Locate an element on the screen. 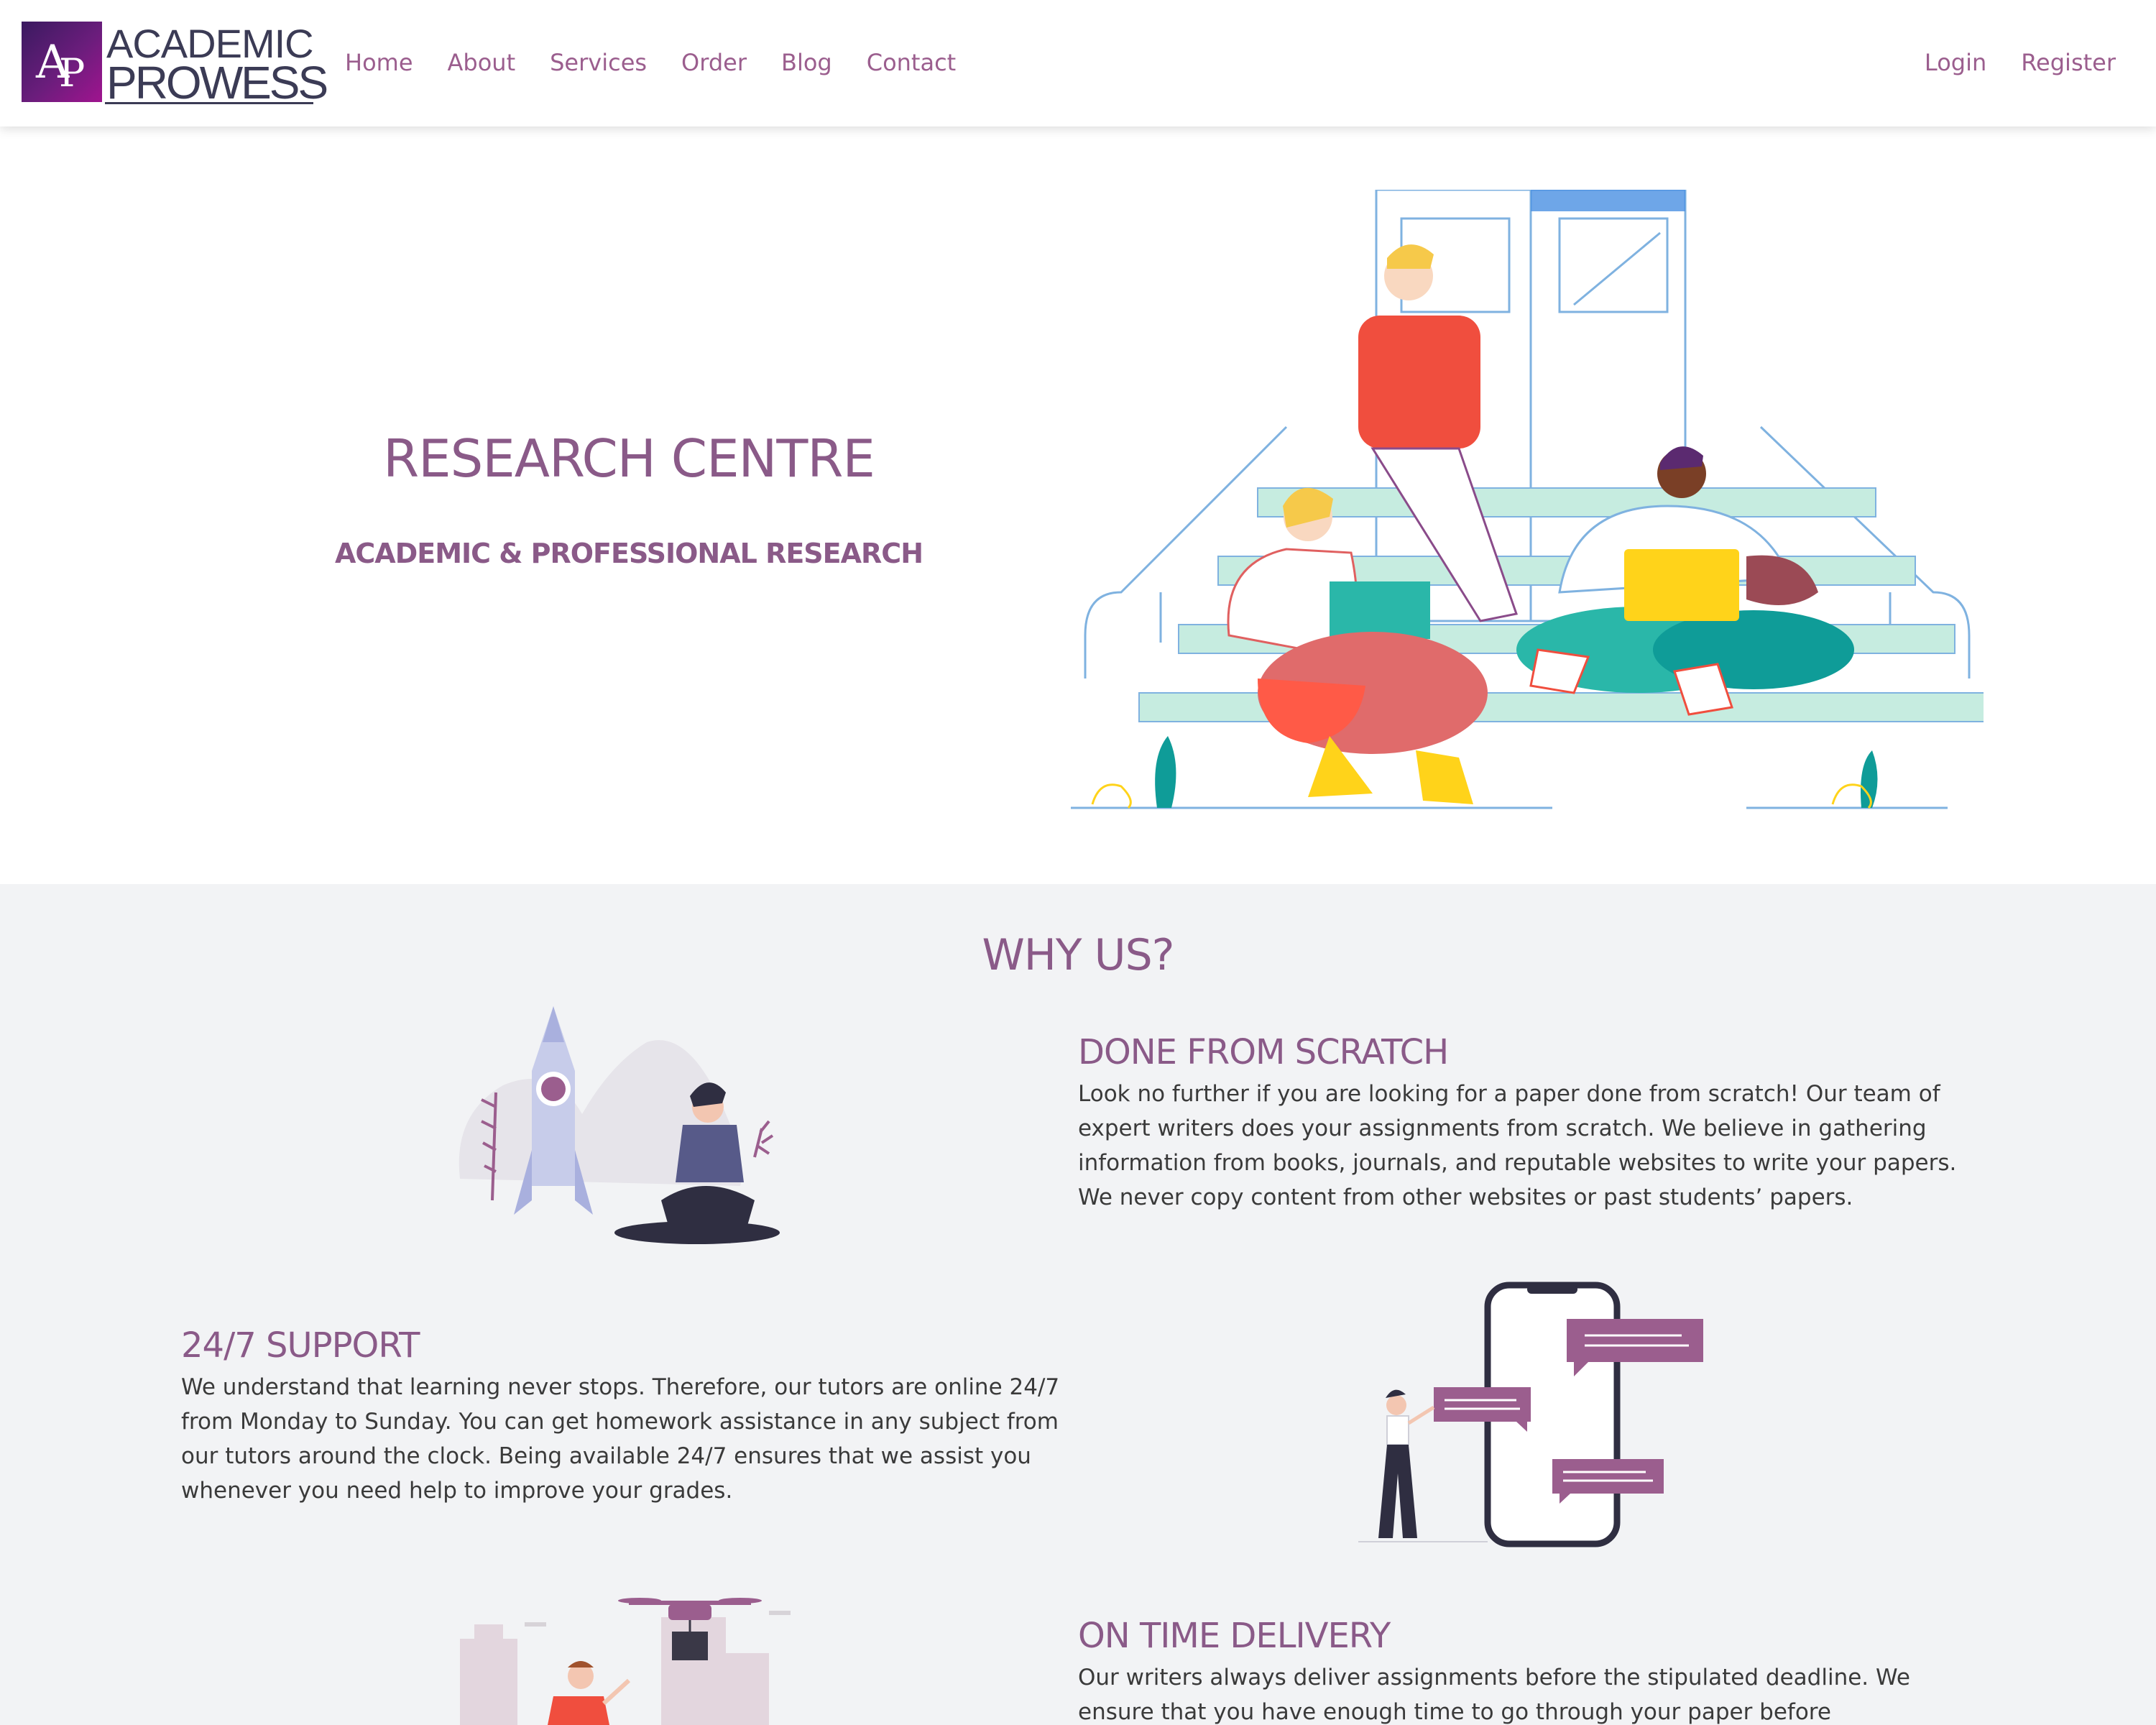  site-logo: A P ACADEMIC PROWESS is located at coordinates (175, 64).